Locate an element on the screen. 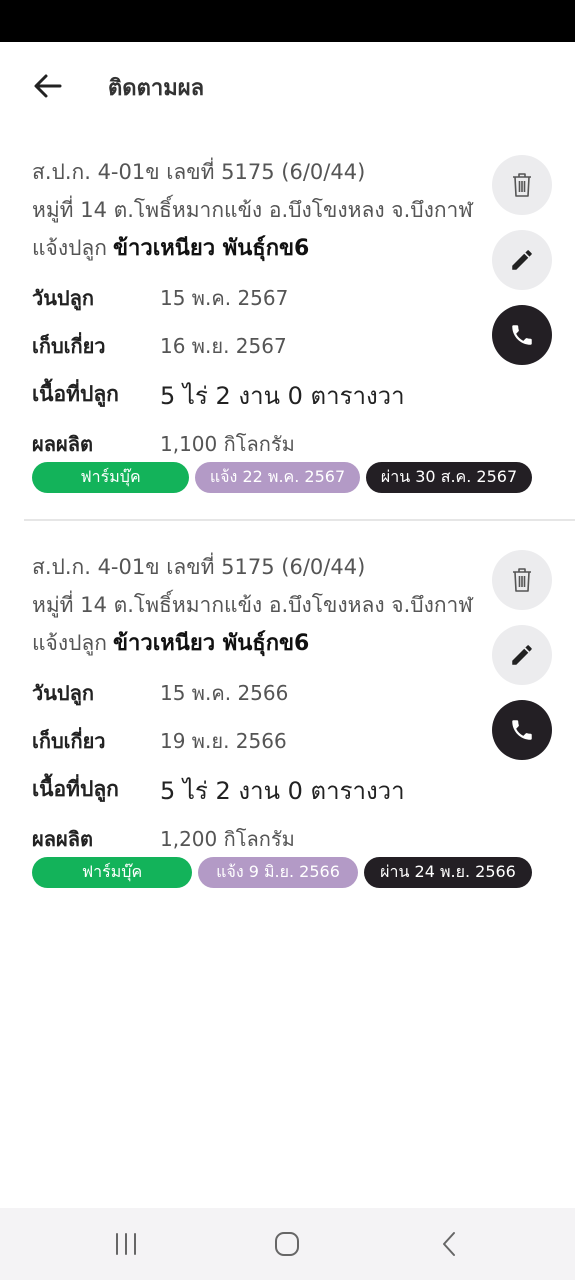 The height and width of the screenshot is (1280, 575). back-button is located at coordinates (48, 86).